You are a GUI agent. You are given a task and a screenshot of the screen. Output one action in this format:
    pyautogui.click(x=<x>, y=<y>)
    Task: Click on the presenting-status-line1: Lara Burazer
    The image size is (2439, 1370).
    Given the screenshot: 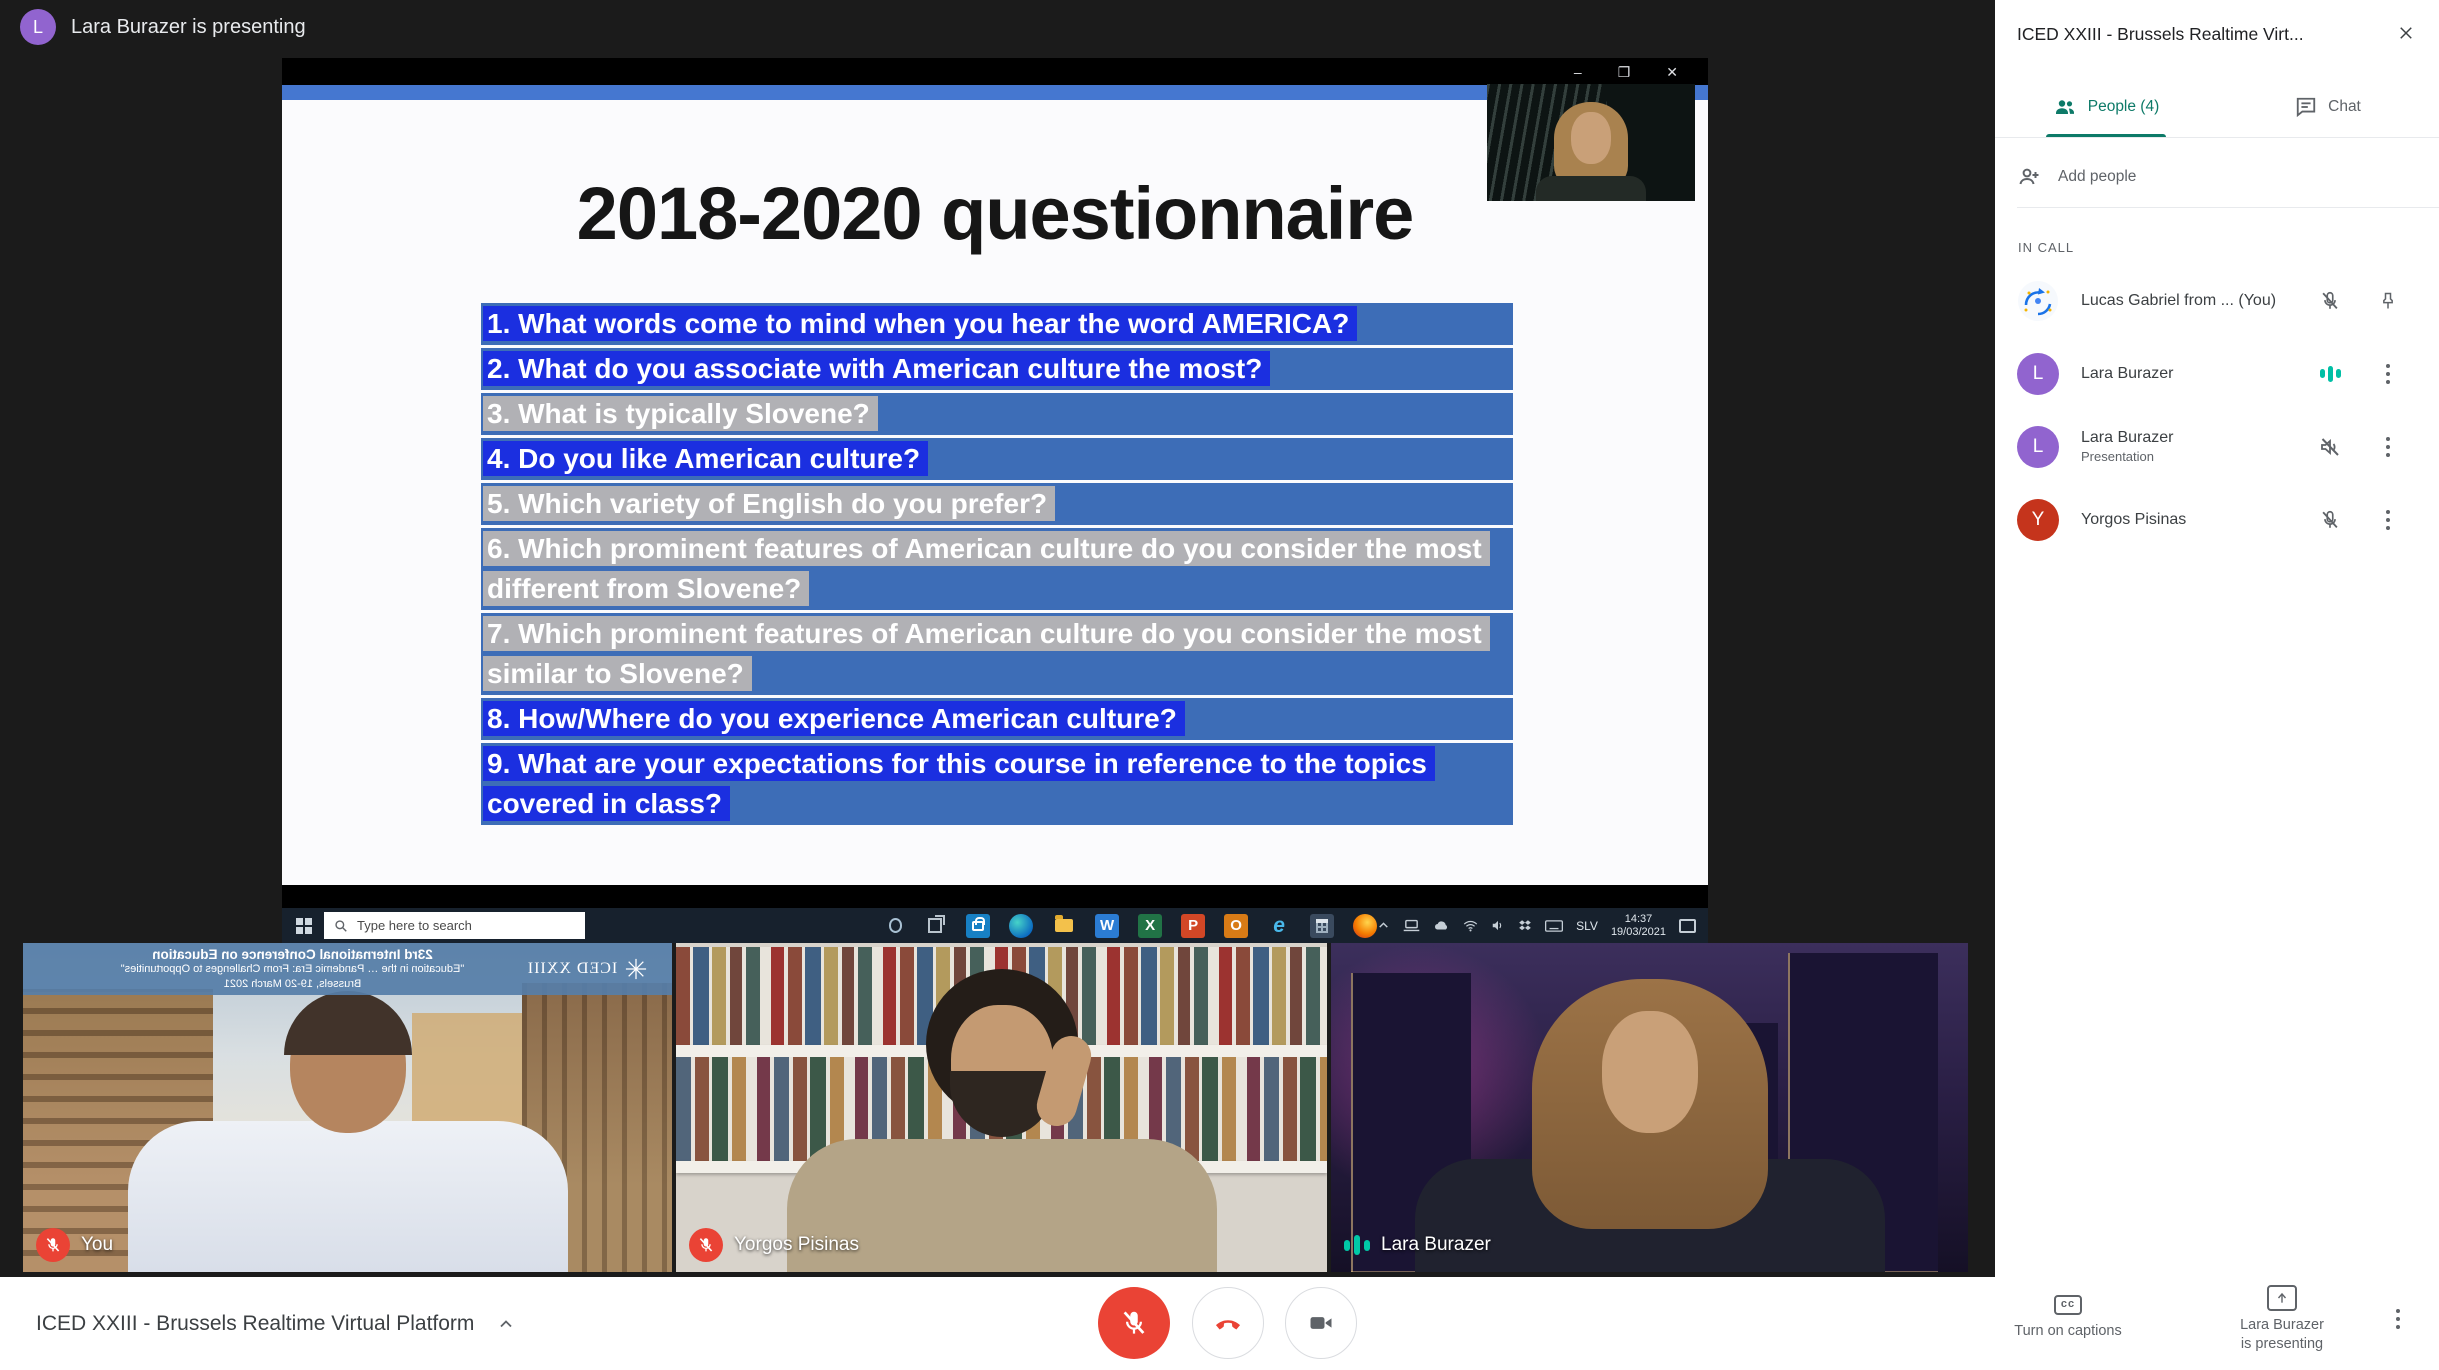 What is the action you would take?
    pyautogui.click(x=2282, y=1325)
    